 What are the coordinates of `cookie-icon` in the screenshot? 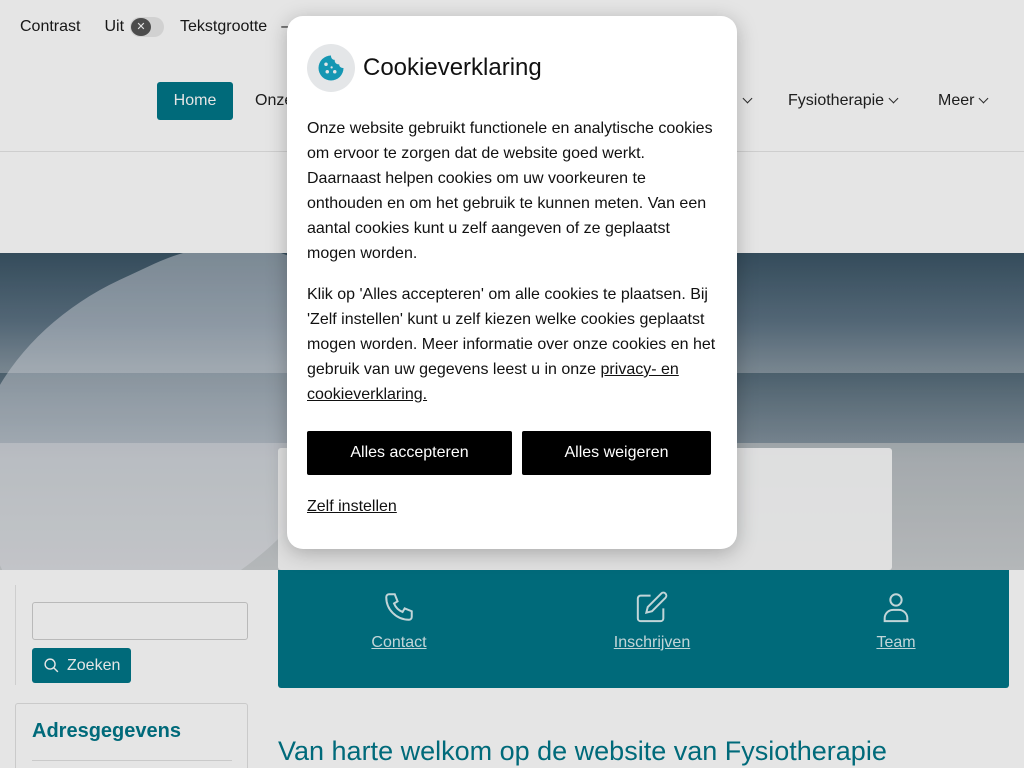 It's located at (331, 68).